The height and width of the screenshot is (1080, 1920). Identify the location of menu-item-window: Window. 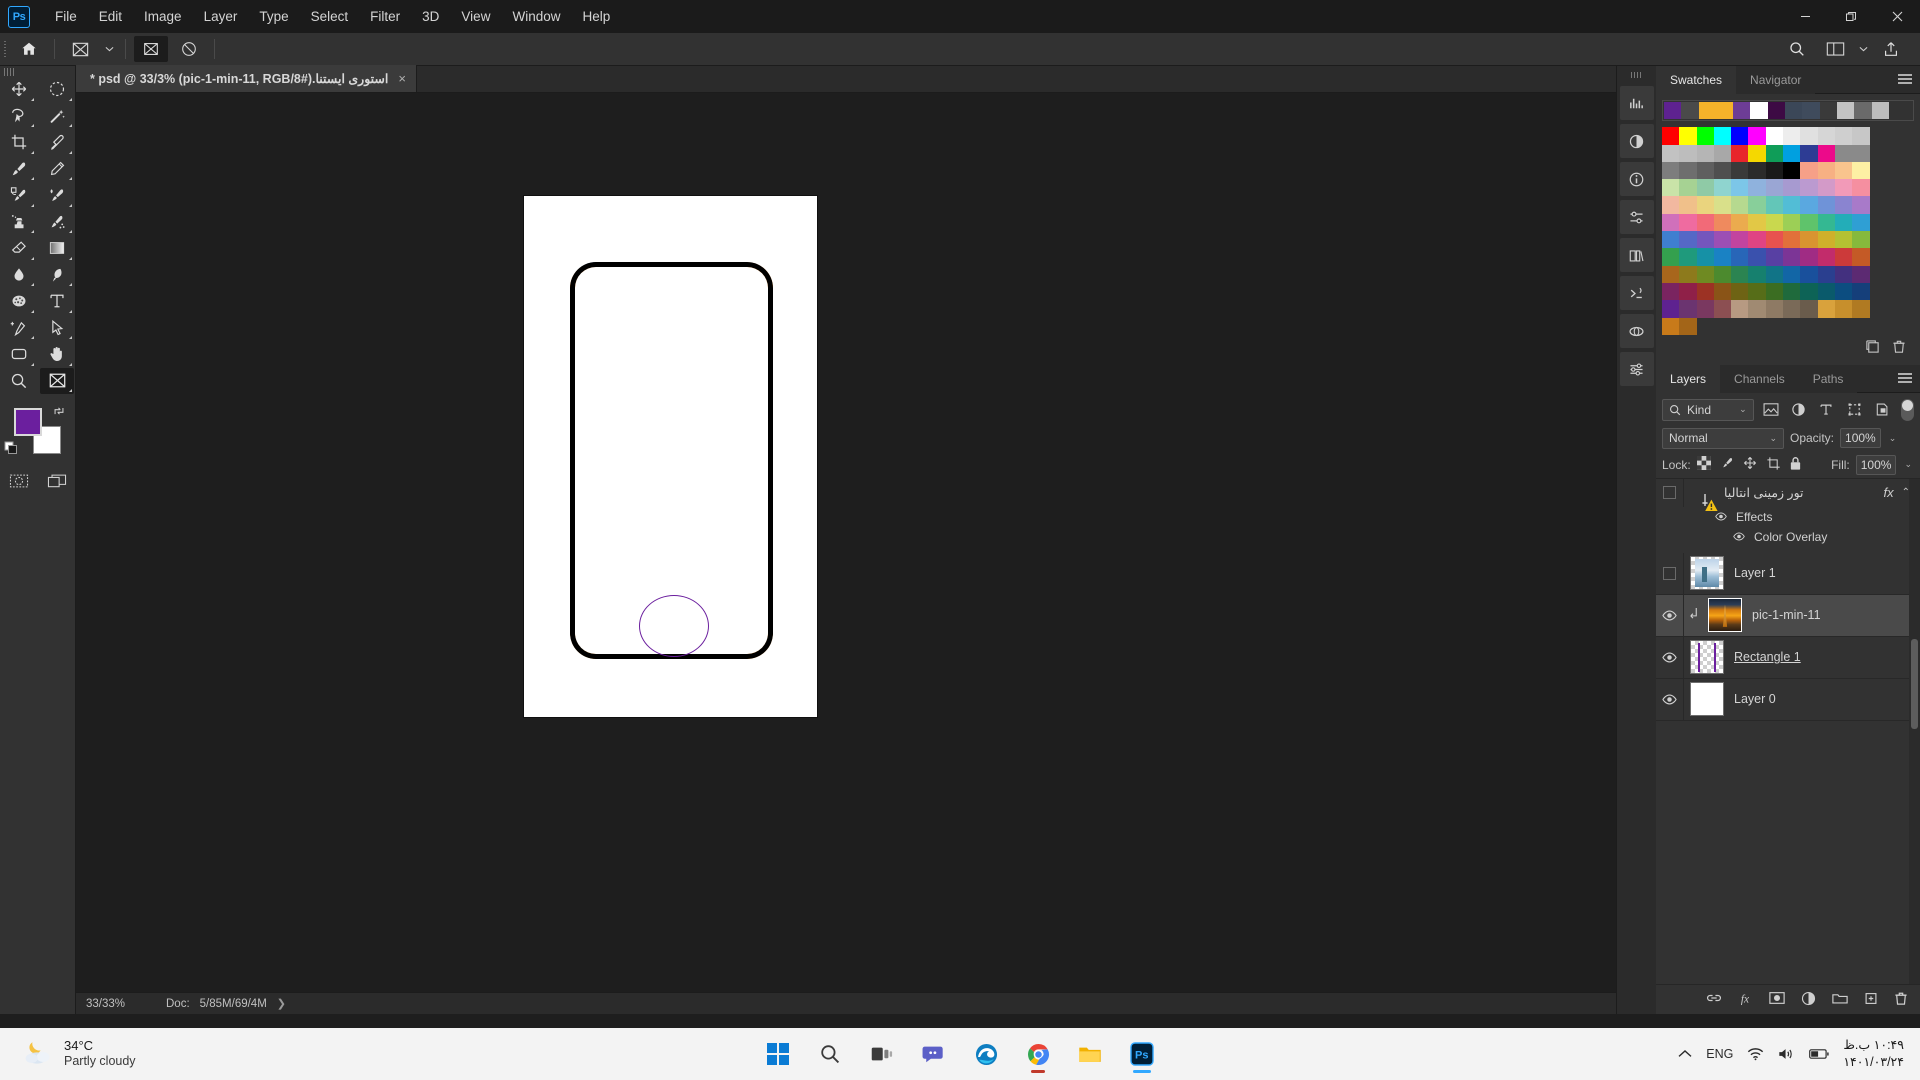
(536, 16).